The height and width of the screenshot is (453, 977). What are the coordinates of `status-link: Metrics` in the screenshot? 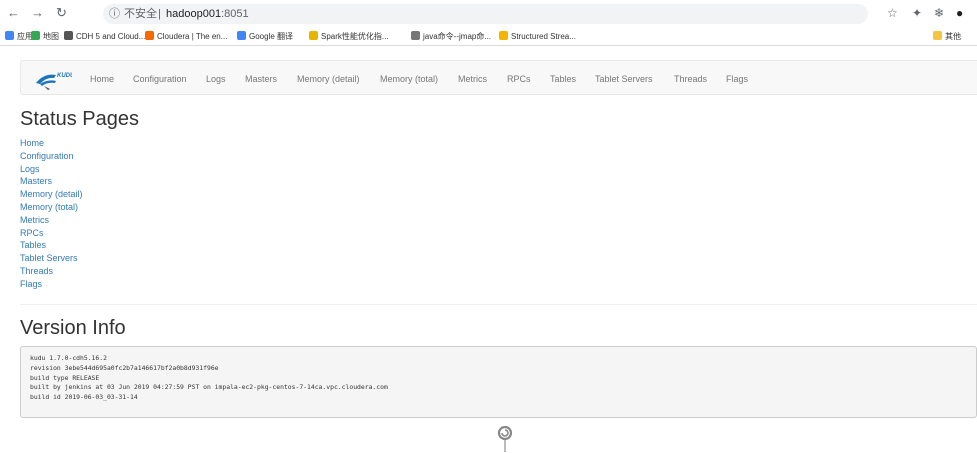 It's located at (51, 220).